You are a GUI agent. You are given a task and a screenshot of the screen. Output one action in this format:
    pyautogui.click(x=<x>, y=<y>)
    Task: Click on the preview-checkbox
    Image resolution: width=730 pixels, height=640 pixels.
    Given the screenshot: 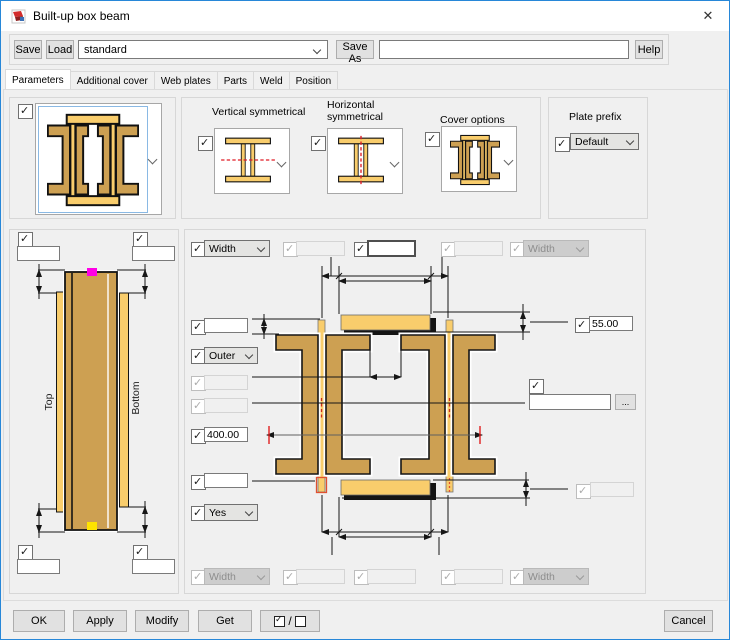 What is the action you would take?
    pyautogui.click(x=25, y=111)
    